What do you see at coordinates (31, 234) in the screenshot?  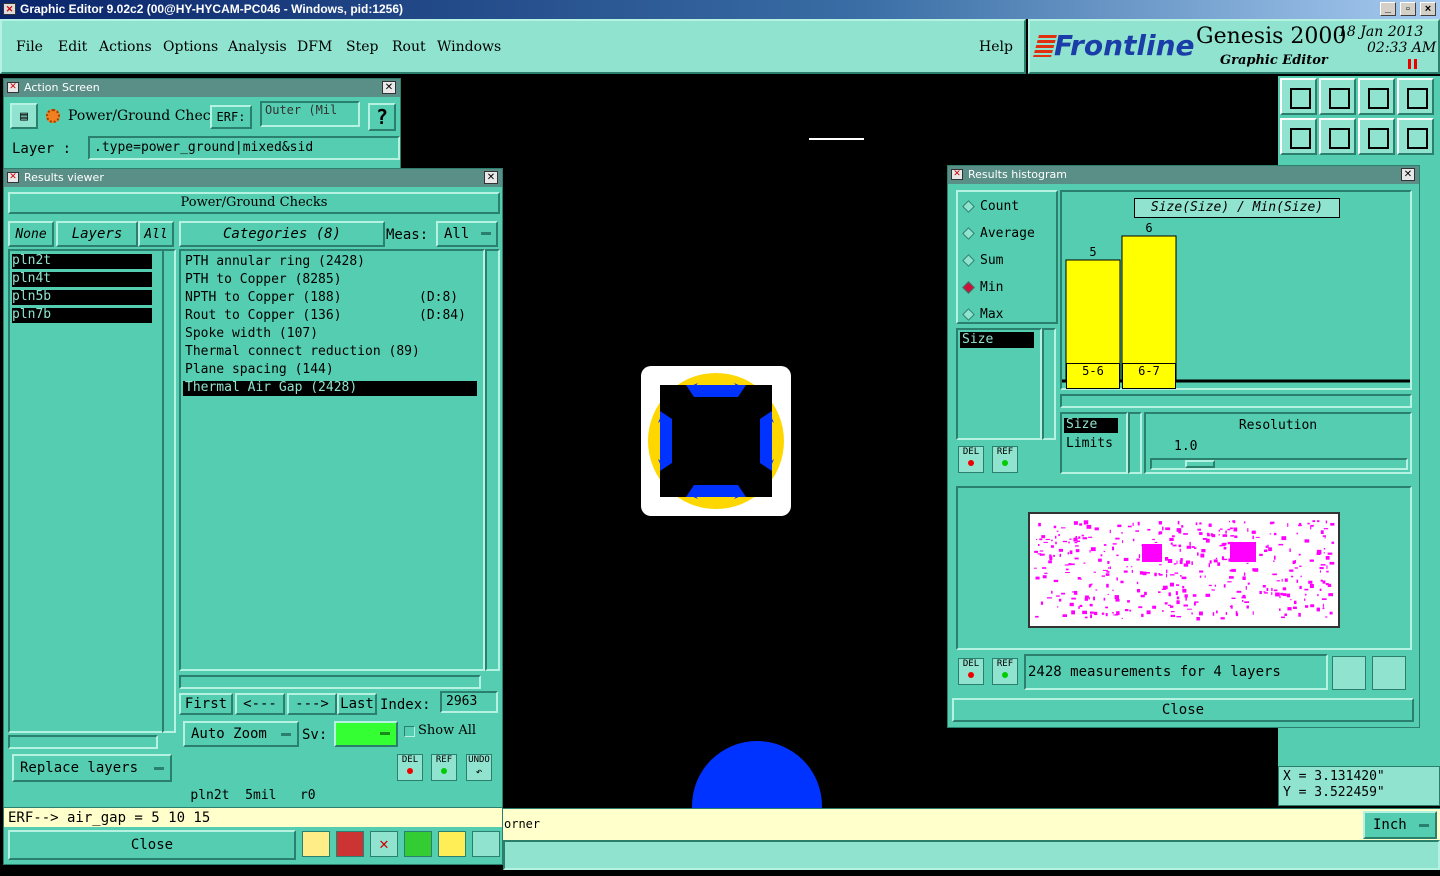 I see `select-none-button: None` at bounding box center [31, 234].